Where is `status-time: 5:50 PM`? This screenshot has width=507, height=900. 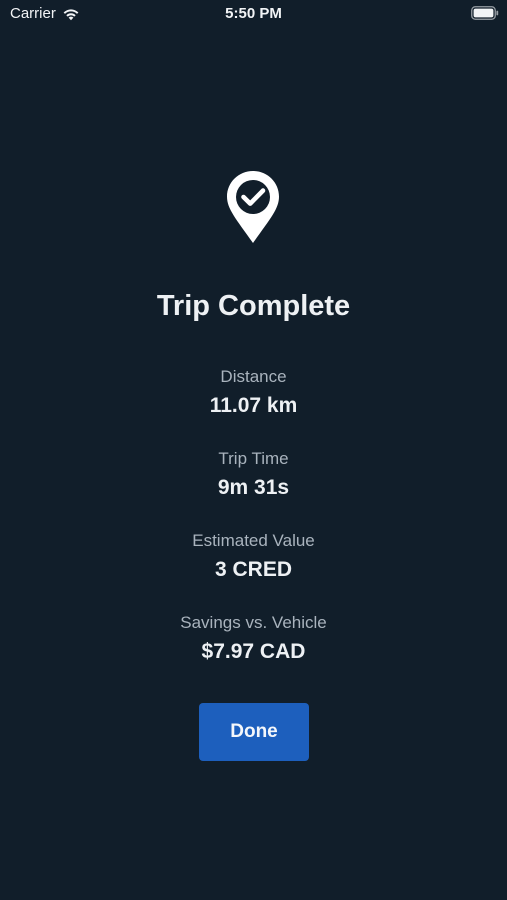
status-time: 5:50 PM is located at coordinates (253, 13).